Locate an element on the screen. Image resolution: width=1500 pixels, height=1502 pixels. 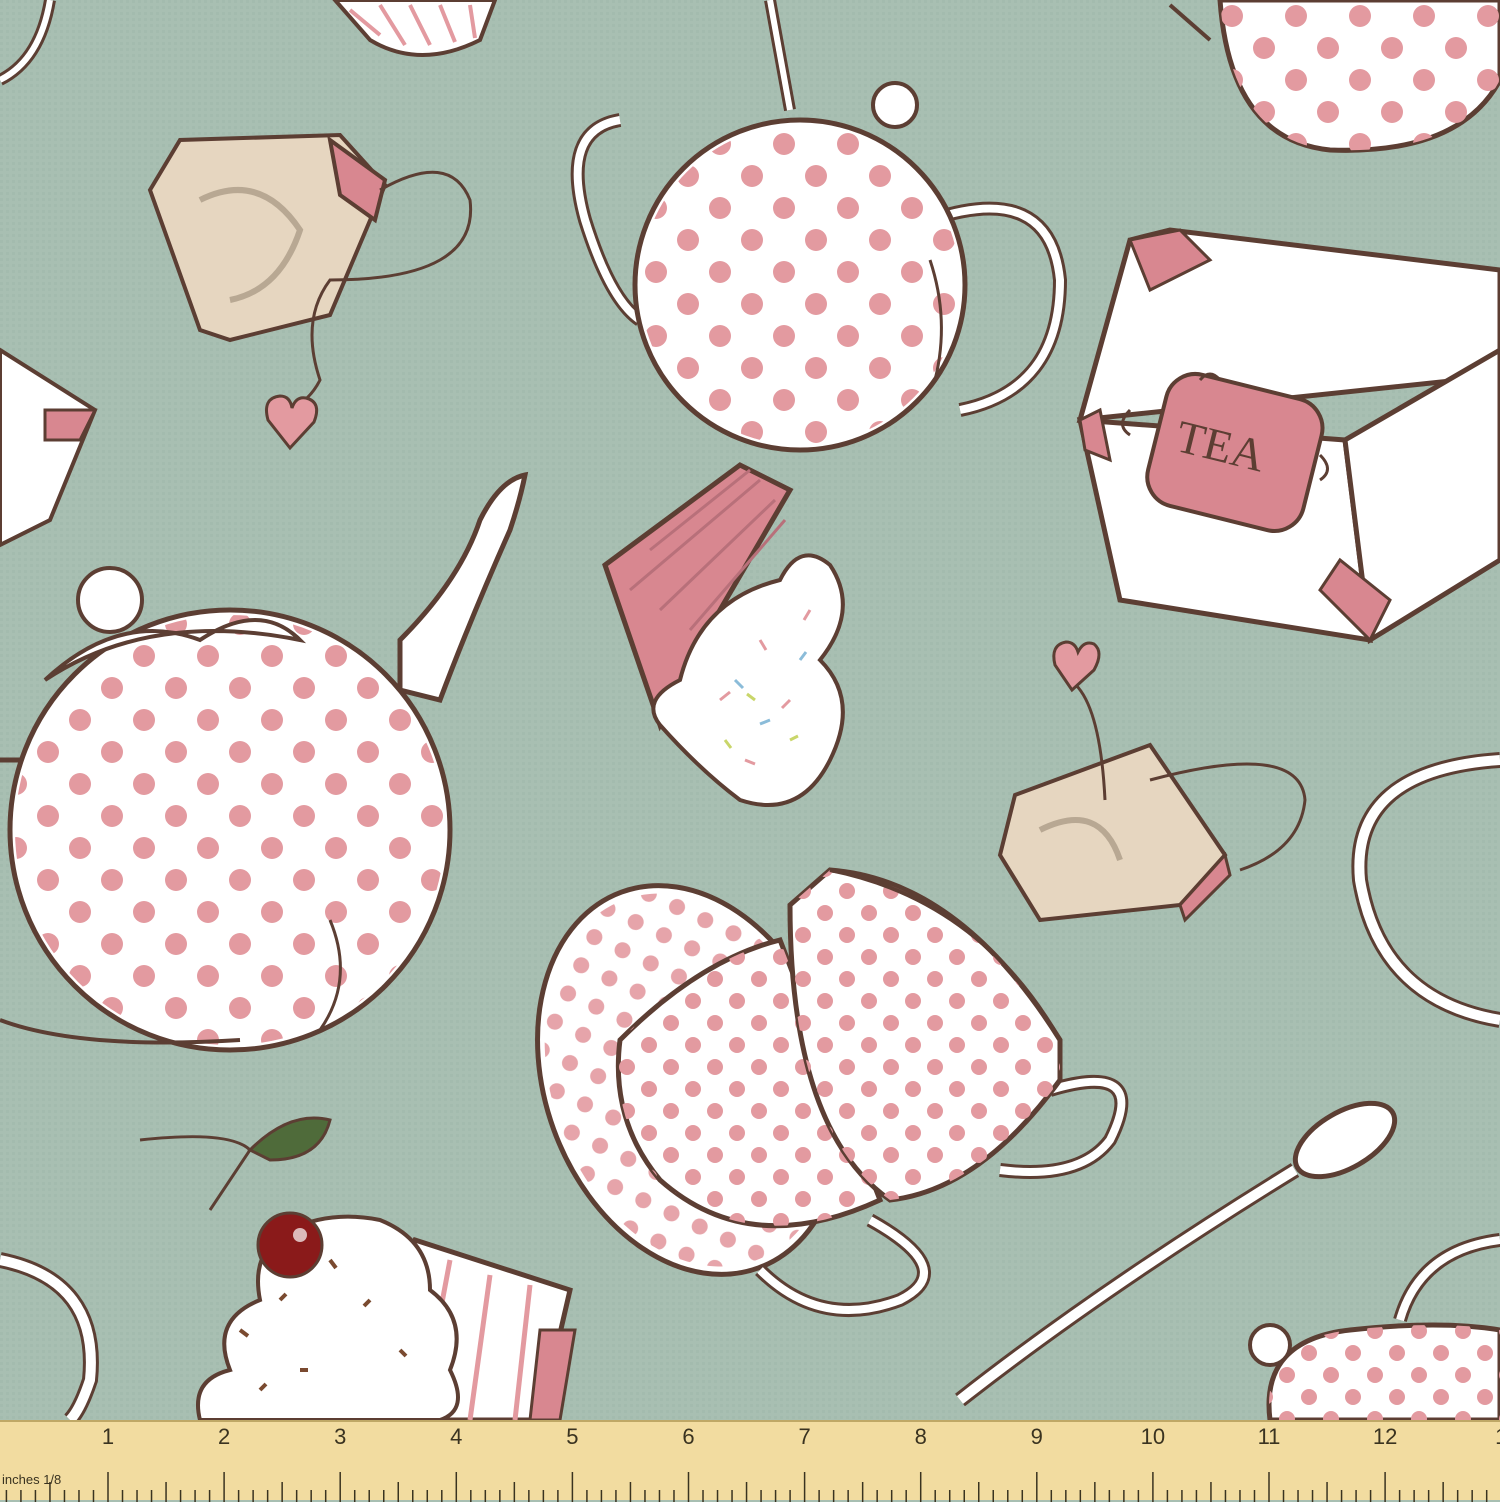
ruler-number: 7 is located at coordinates (804, 1436).